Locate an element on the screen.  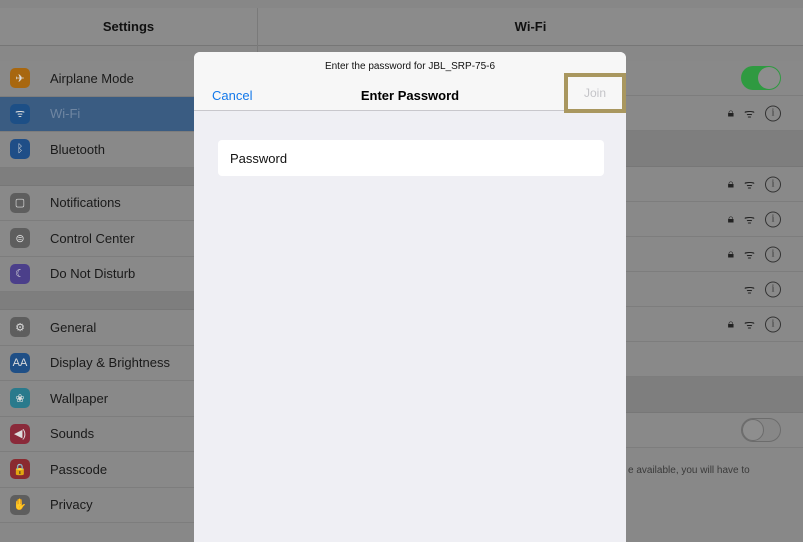
ask-to-join-footnote: e available, you will have to is located at coordinates (689, 470).